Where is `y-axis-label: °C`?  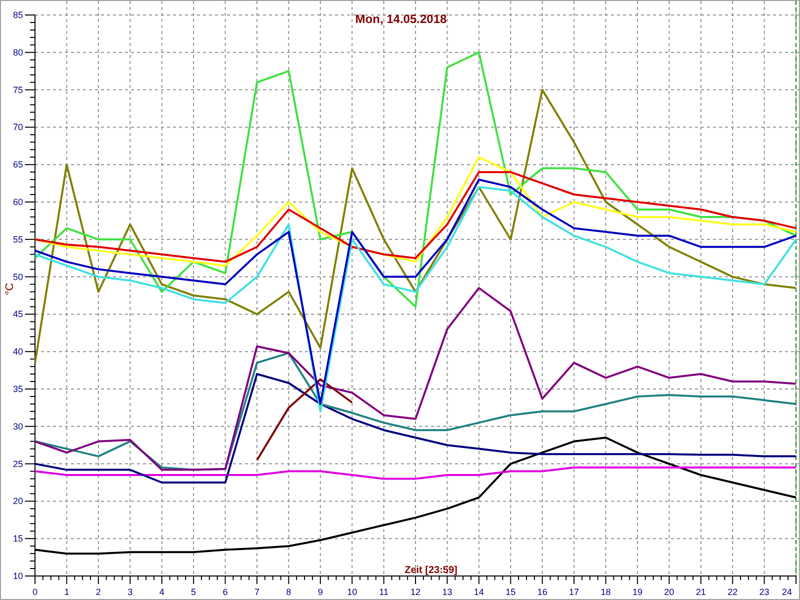
y-axis-label: °C is located at coordinates (10, 289).